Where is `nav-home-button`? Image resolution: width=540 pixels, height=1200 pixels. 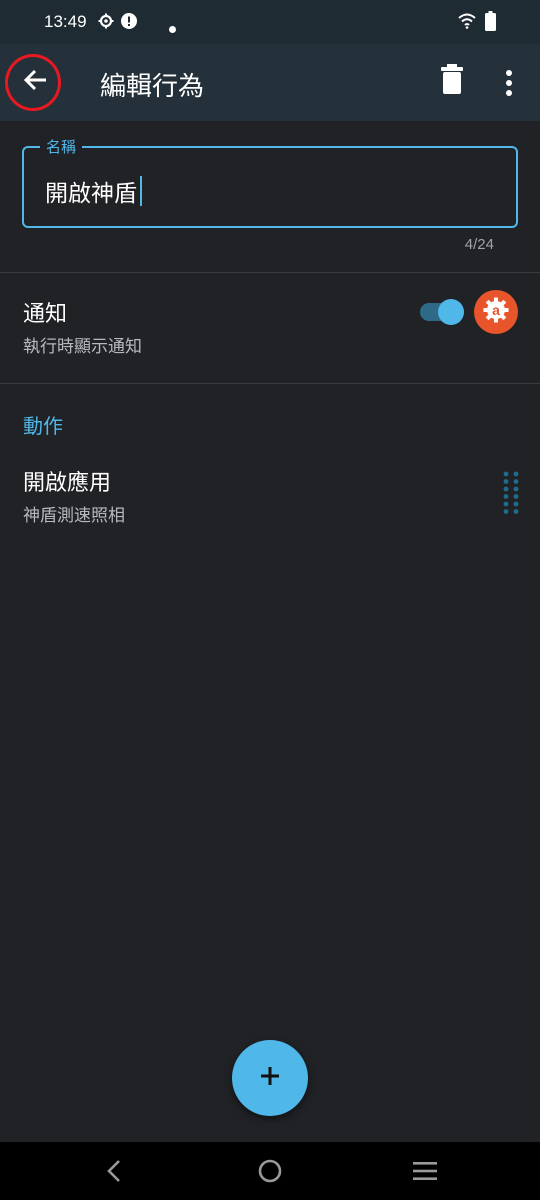
nav-home-button is located at coordinates (270, 1171).